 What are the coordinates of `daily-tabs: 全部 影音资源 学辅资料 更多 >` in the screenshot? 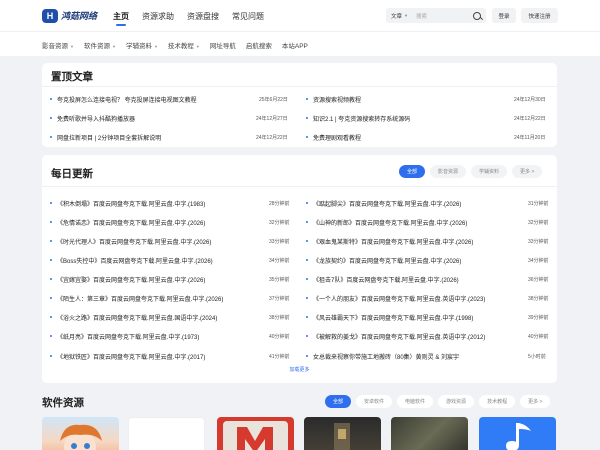 It's located at (471, 171).